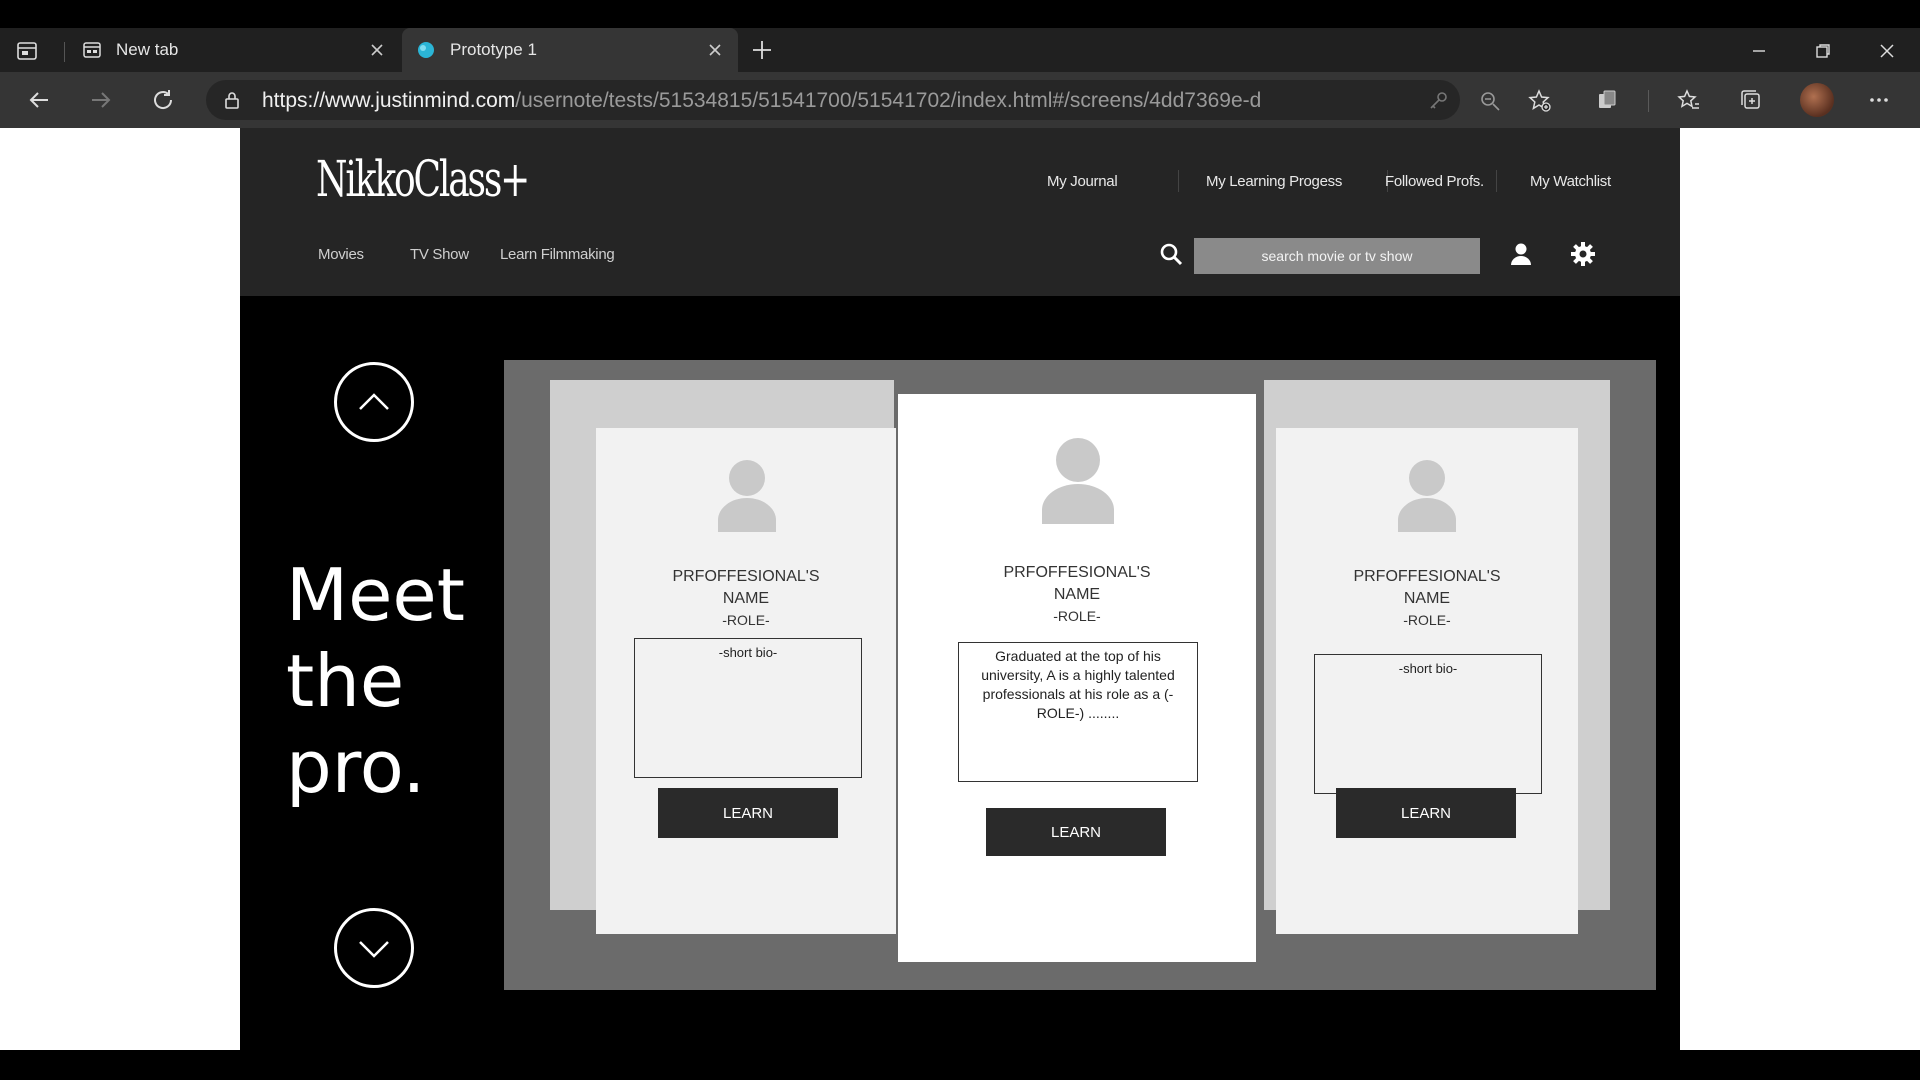  Describe the element at coordinates (39, 100) in the screenshot. I see `back-arrow-icon` at that location.